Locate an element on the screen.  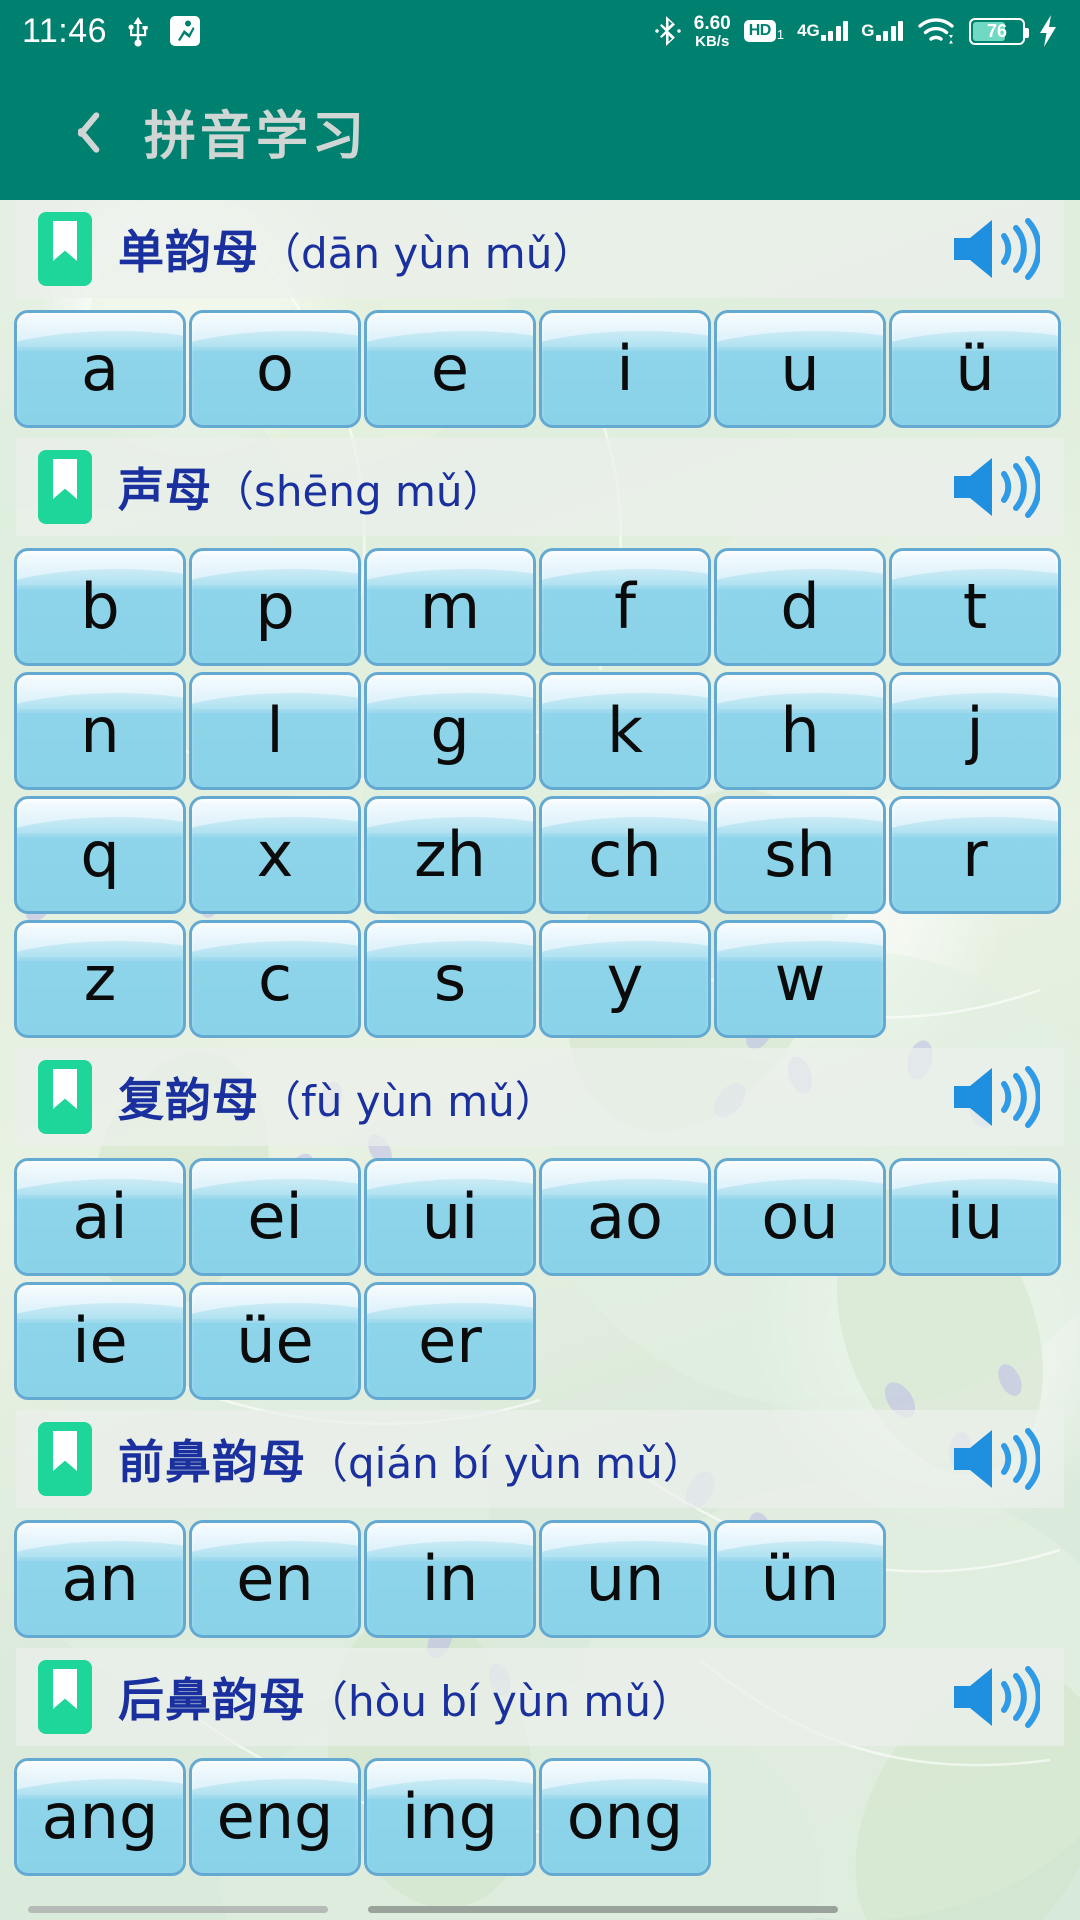
pinyin-tile: ing is located at coordinates (450, 1817).